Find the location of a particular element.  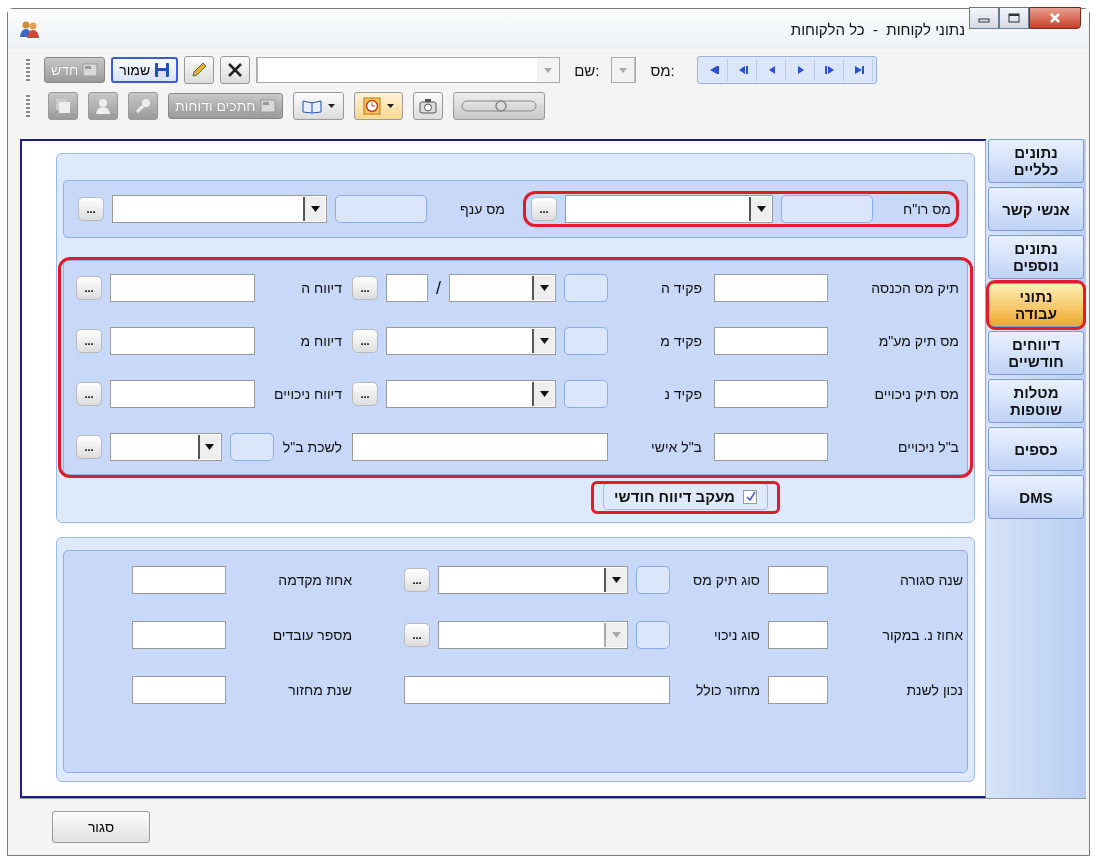

field-label: ב"ל אישי is located at coordinates (676, 447).